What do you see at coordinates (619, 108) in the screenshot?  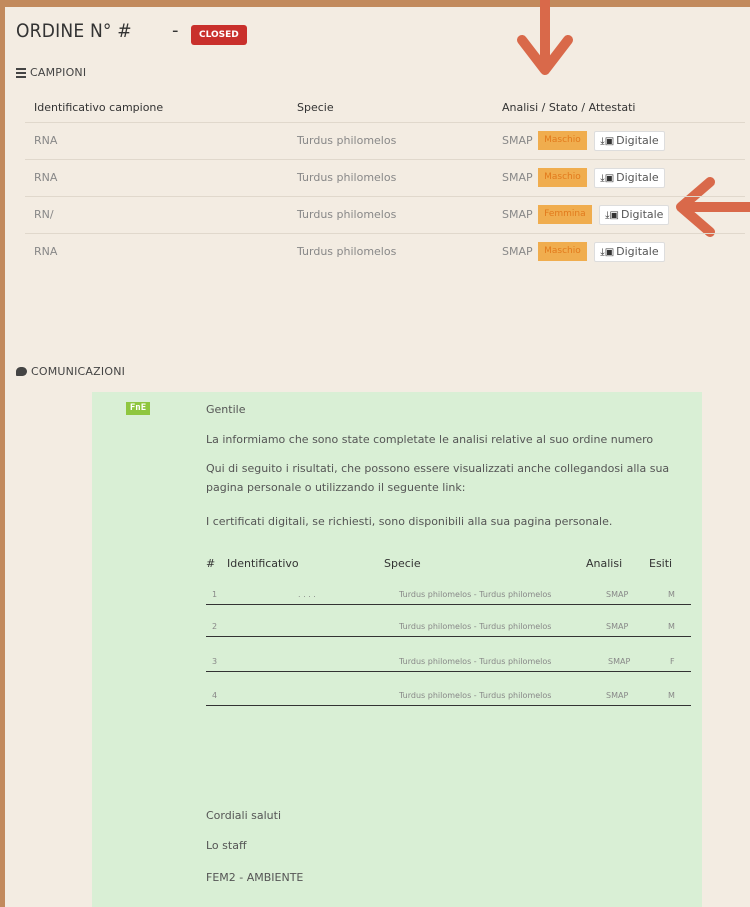 I see `column-header-analisi: Analisi / Stato / Attestati` at bounding box center [619, 108].